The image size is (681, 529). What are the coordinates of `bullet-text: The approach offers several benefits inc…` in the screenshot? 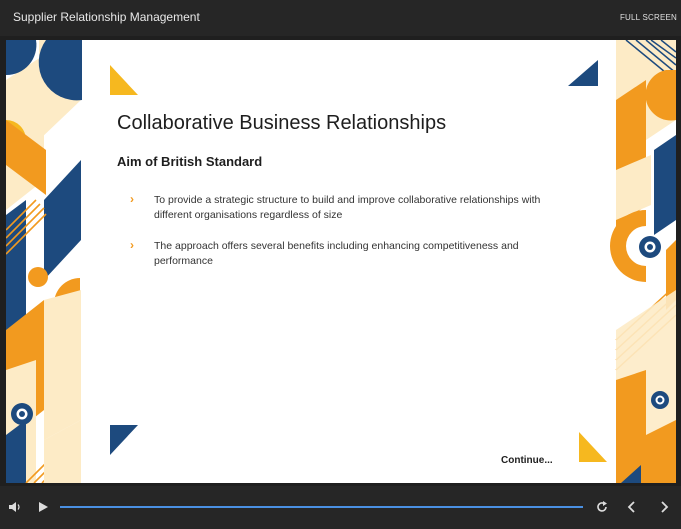 It's located at (336, 253).